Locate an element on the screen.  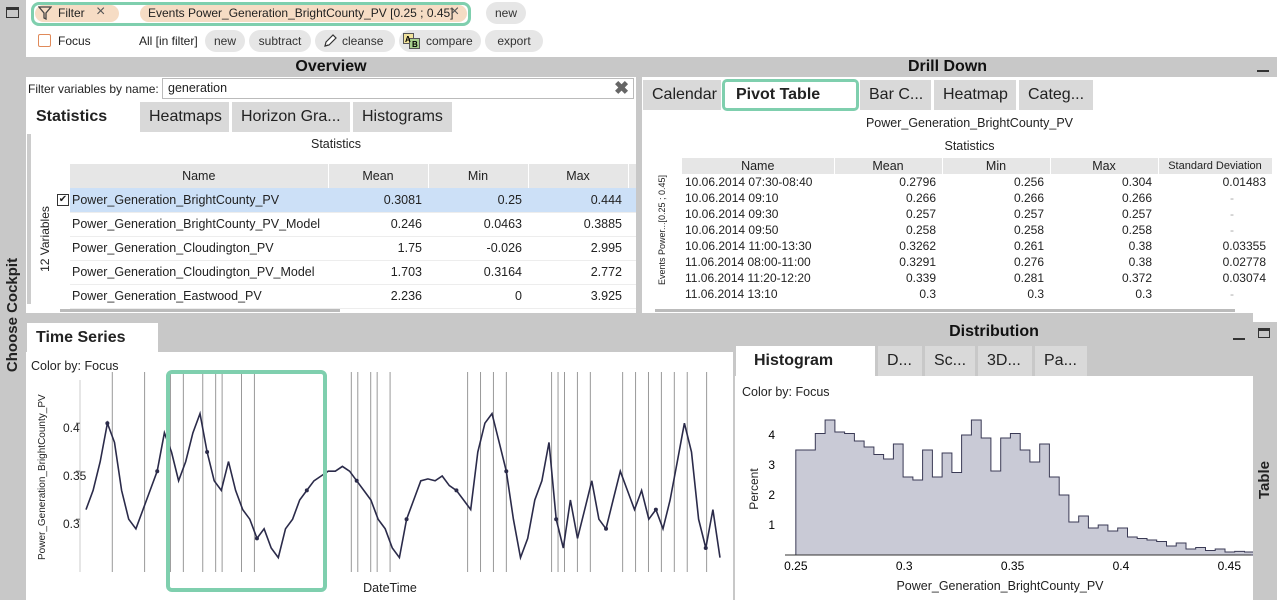
cell-max: 0.444 is located at coordinates (578, 200).